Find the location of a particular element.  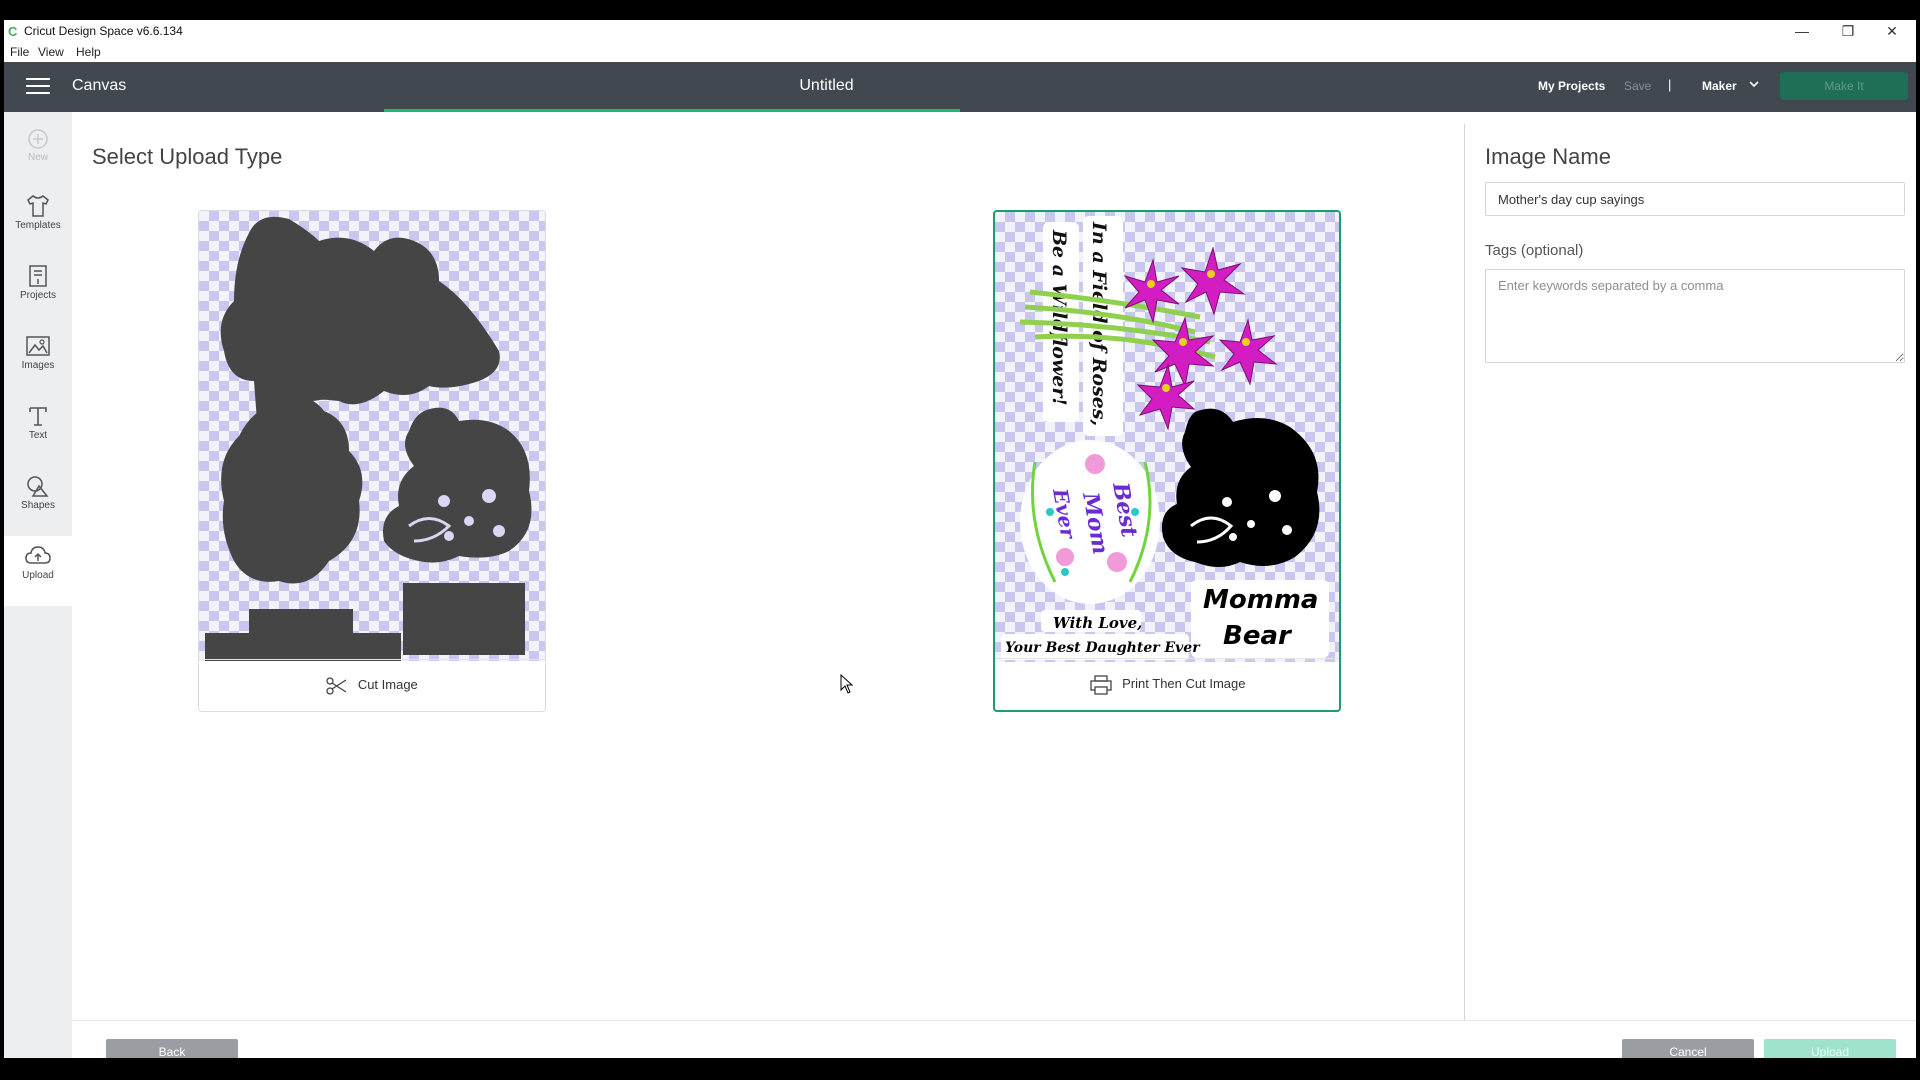

document-title: Untitled is located at coordinates (826, 85).